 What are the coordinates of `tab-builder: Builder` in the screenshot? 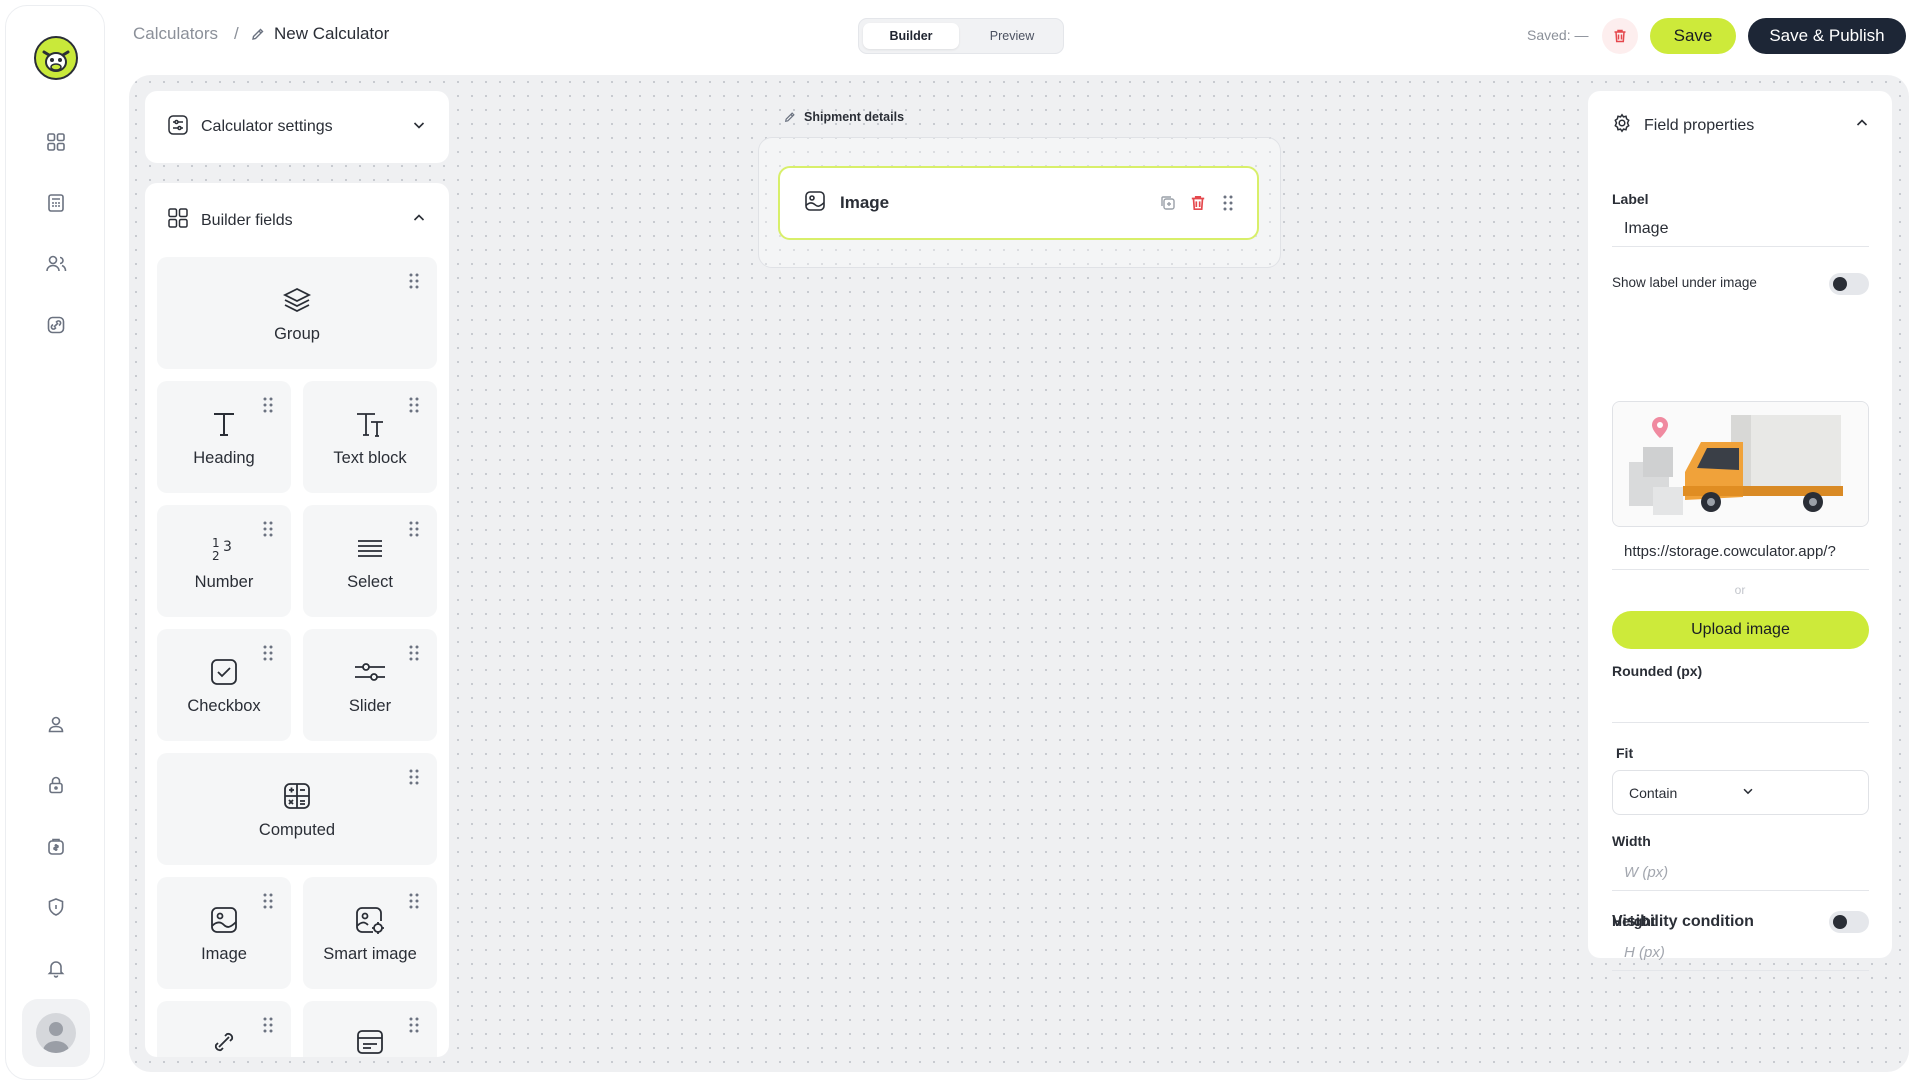 It's located at (911, 36).